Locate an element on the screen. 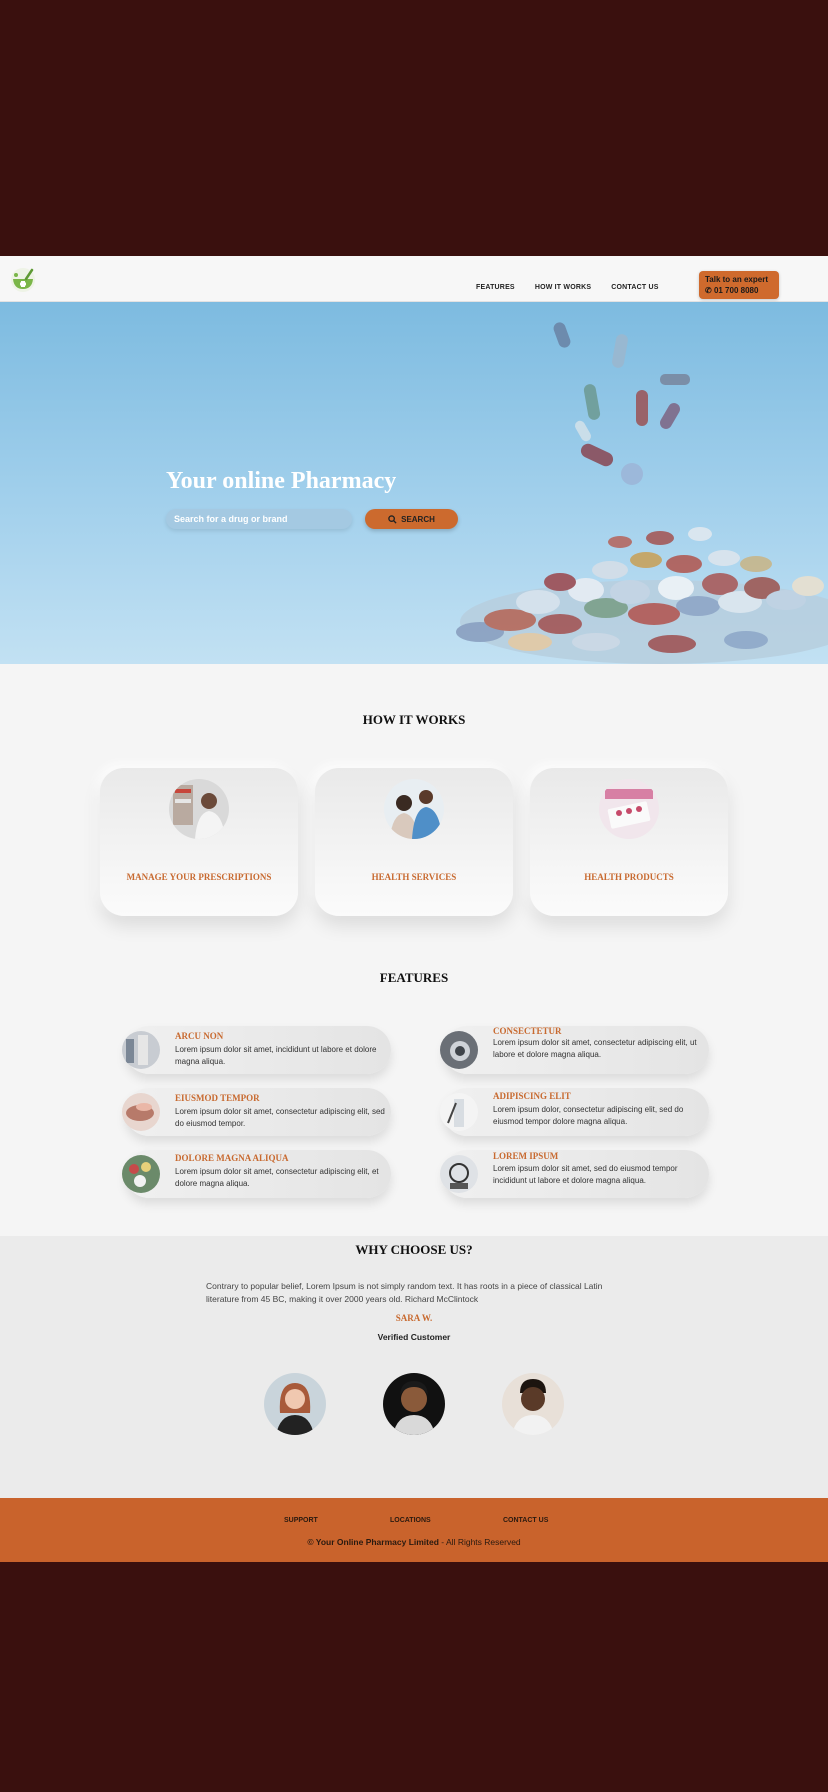 Image resolution: width=828 pixels, height=1792 pixels. search-button-label: SEARCH is located at coordinates (418, 519).